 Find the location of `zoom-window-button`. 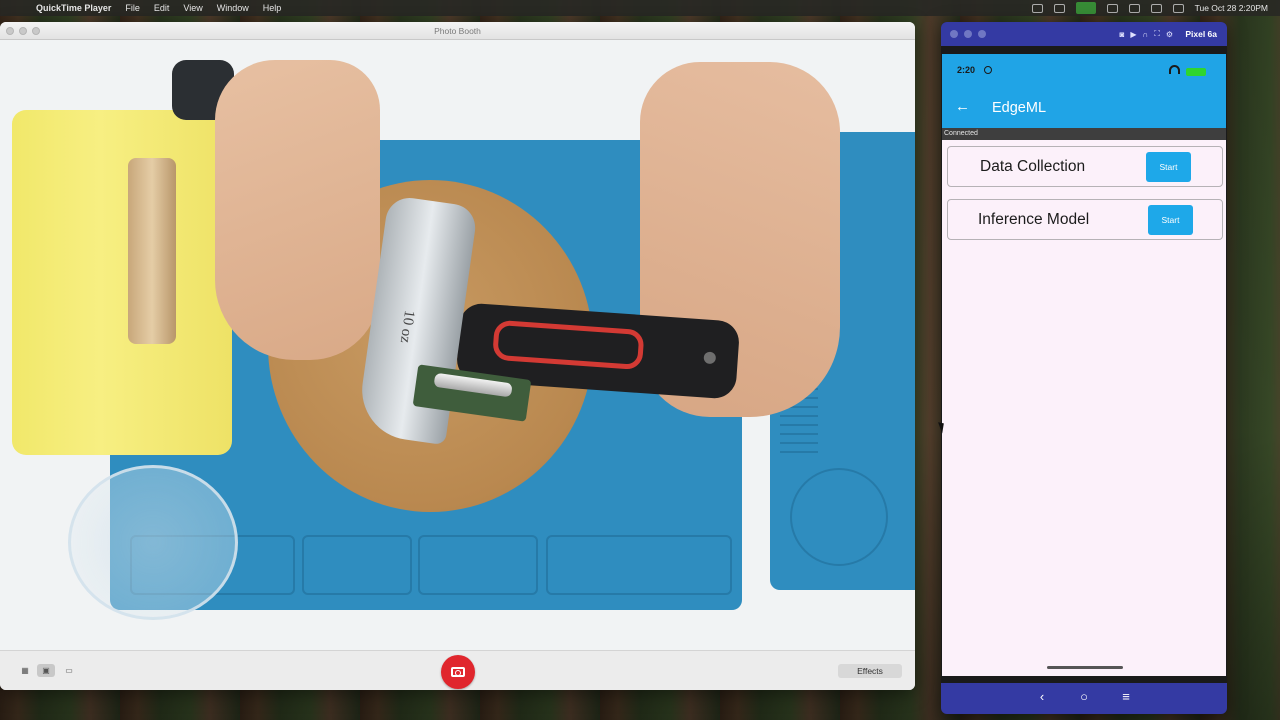

zoom-window-button is located at coordinates (36, 31).